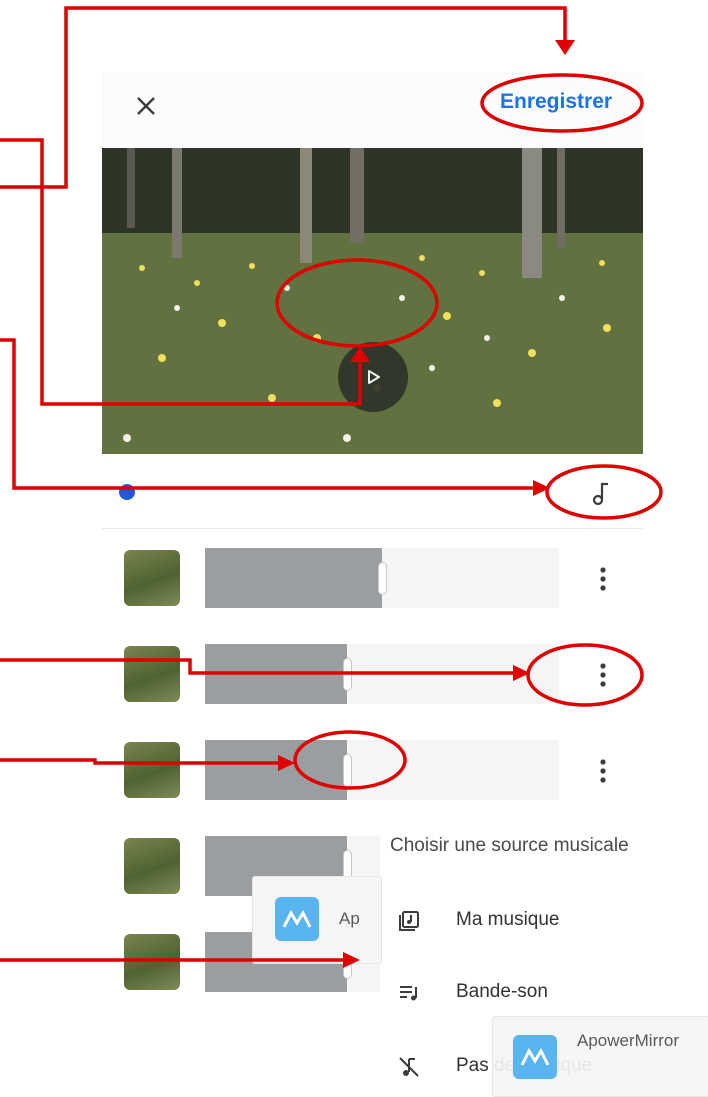  I want to click on play-button, so click(373, 377).